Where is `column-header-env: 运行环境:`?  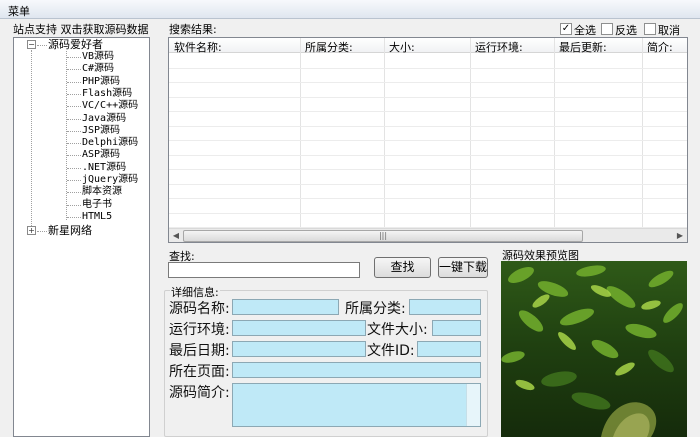 column-header-env: 运行环境: is located at coordinates (499, 47).